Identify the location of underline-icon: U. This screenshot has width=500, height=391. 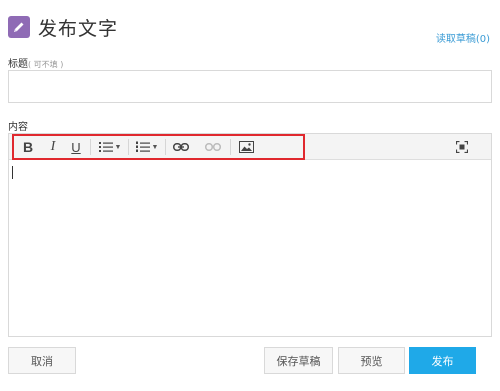
(76, 147).